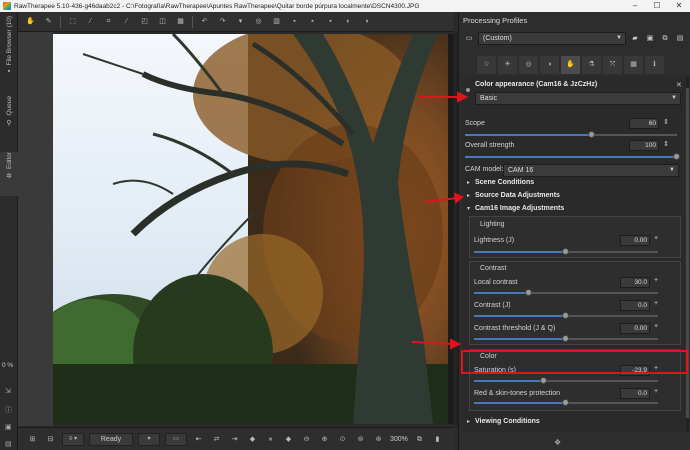 The height and width of the screenshot is (450, 690). Describe the element at coordinates (162, 21) in the screenshot. I see `before-after-icon: ◫` at that location.